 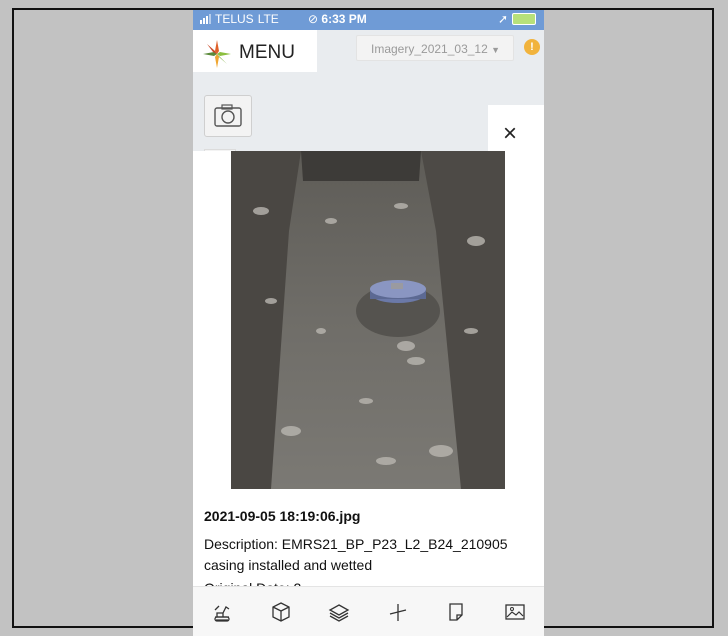 I want to click on battery-icon, so click(x=524, y=19).